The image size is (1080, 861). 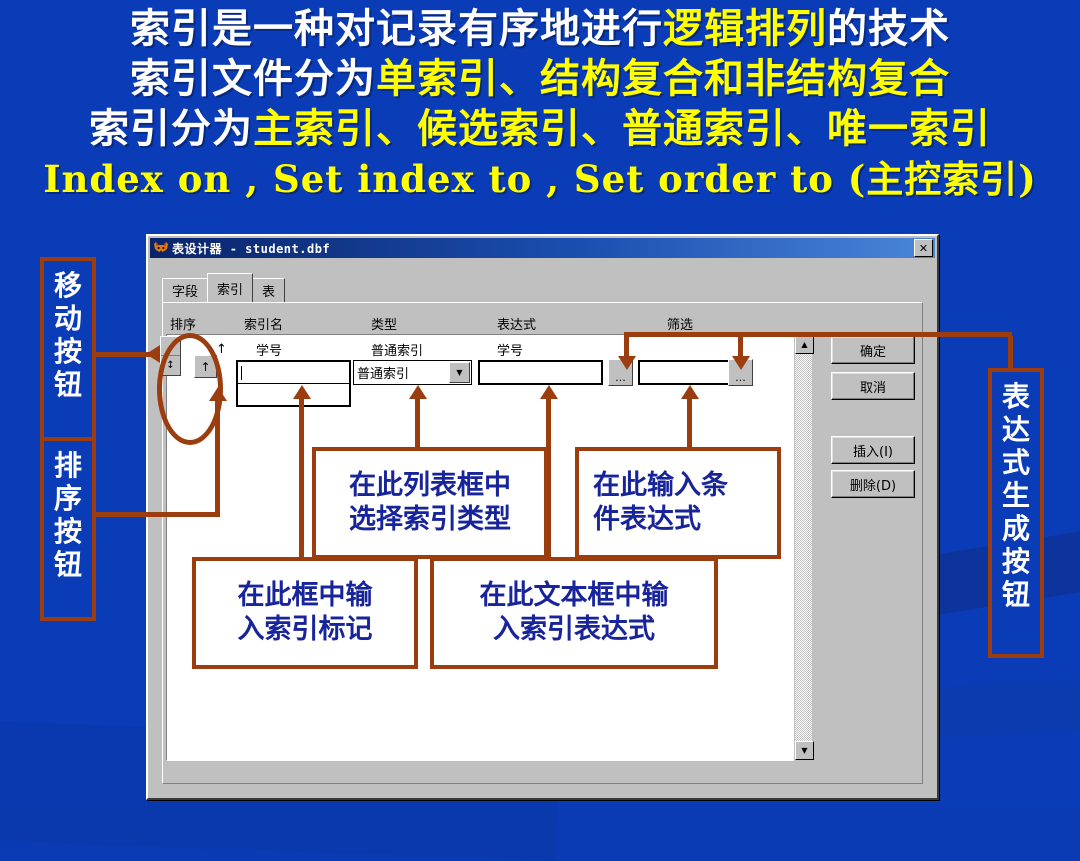 I want to click on tab-fields-label: 字段, so click(x=185, y=292).